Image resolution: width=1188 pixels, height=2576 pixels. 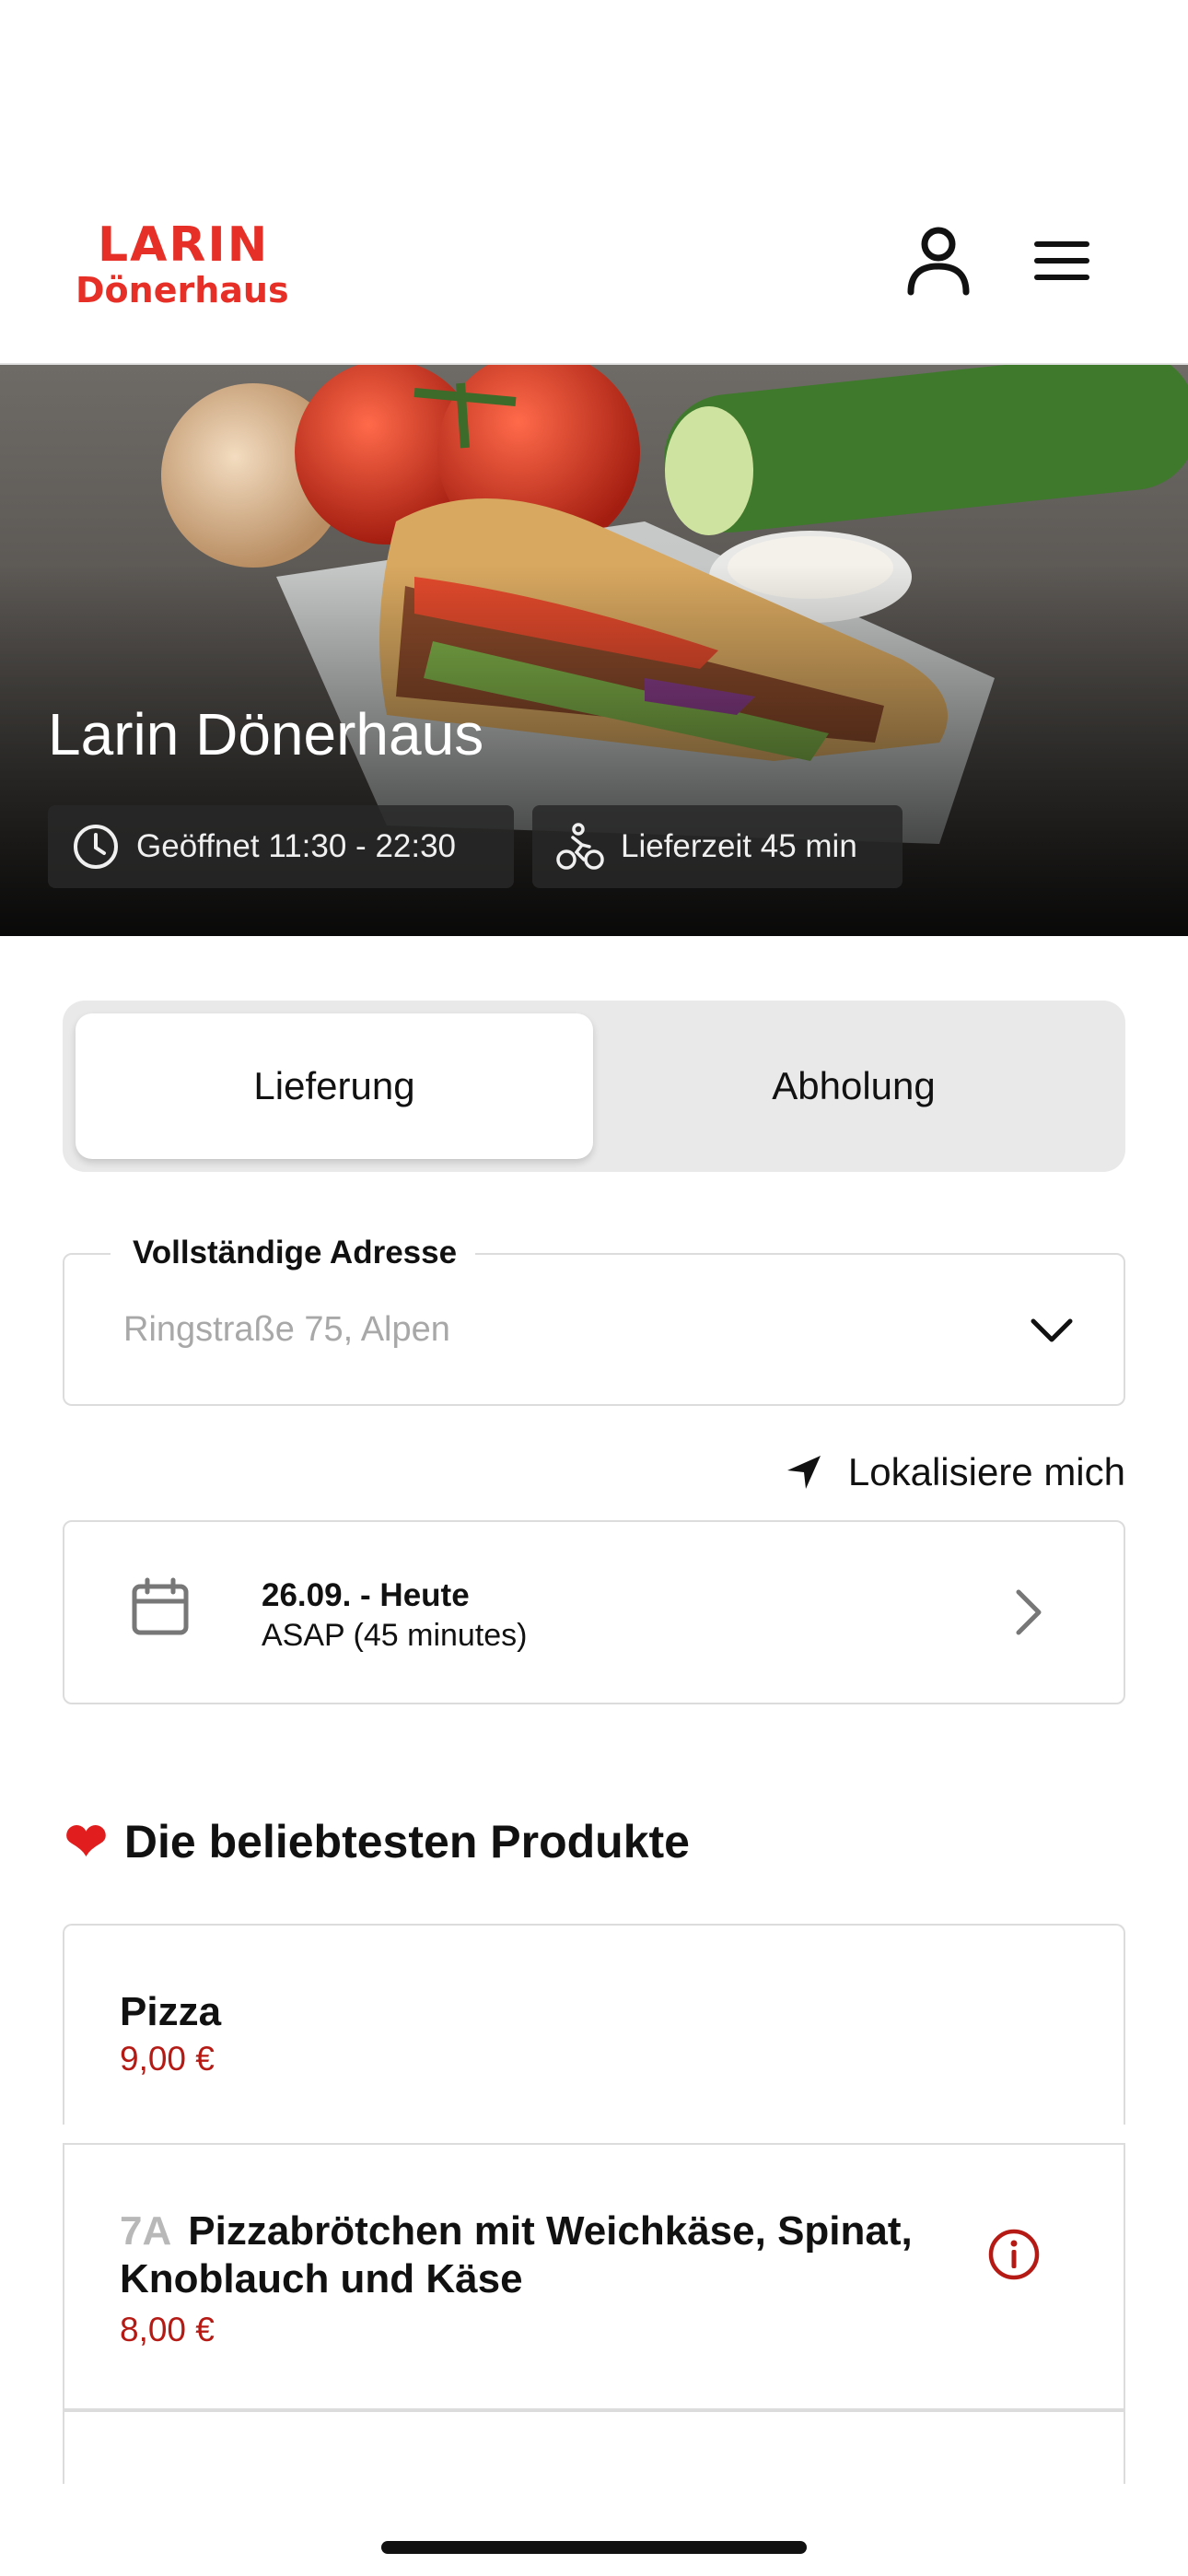 What do you see at coordinates (395, 1635) in the screenshot?
I see `schedule-time: ASAP (45 minutes)` at bounding box center [395, 1635].